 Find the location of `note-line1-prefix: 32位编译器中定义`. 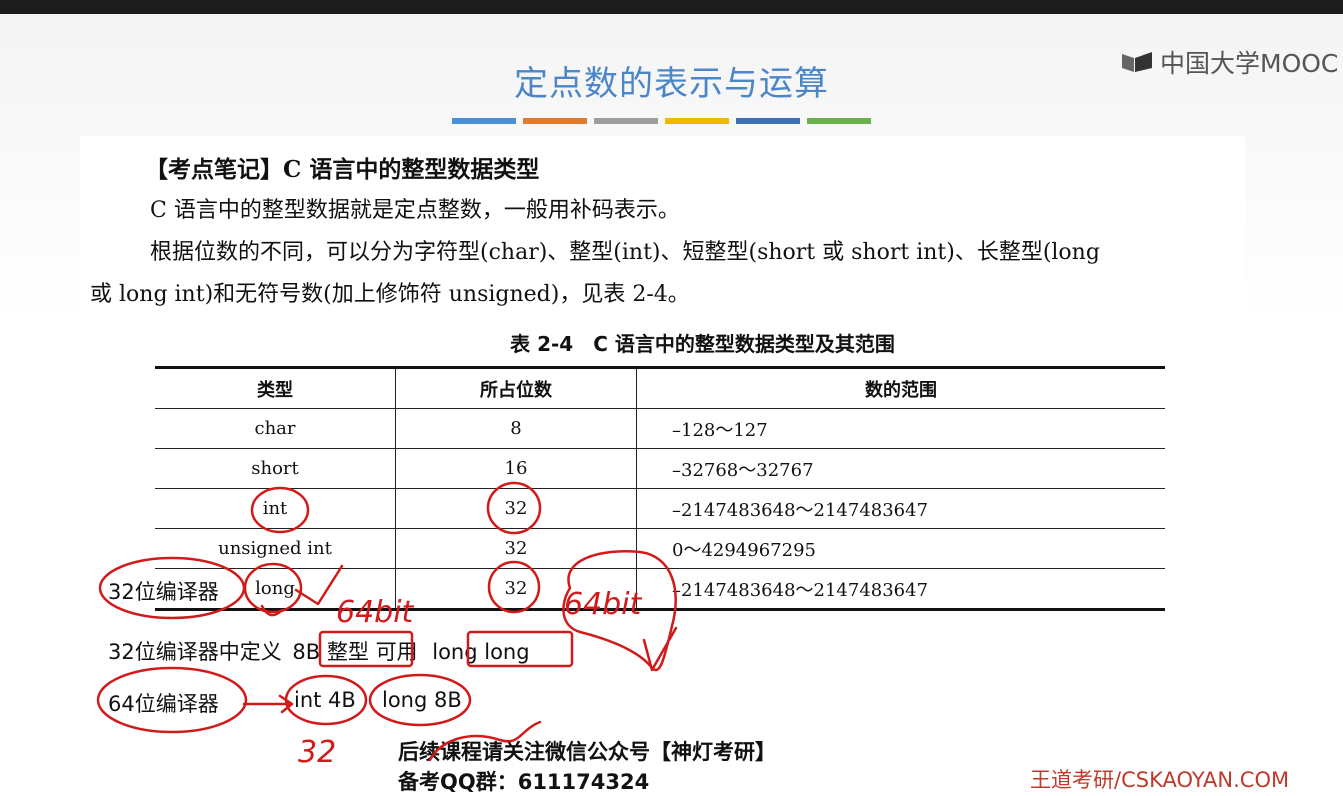

note-line1-prefix: 32位编译器中定义 is located at coordinates (195, 652).